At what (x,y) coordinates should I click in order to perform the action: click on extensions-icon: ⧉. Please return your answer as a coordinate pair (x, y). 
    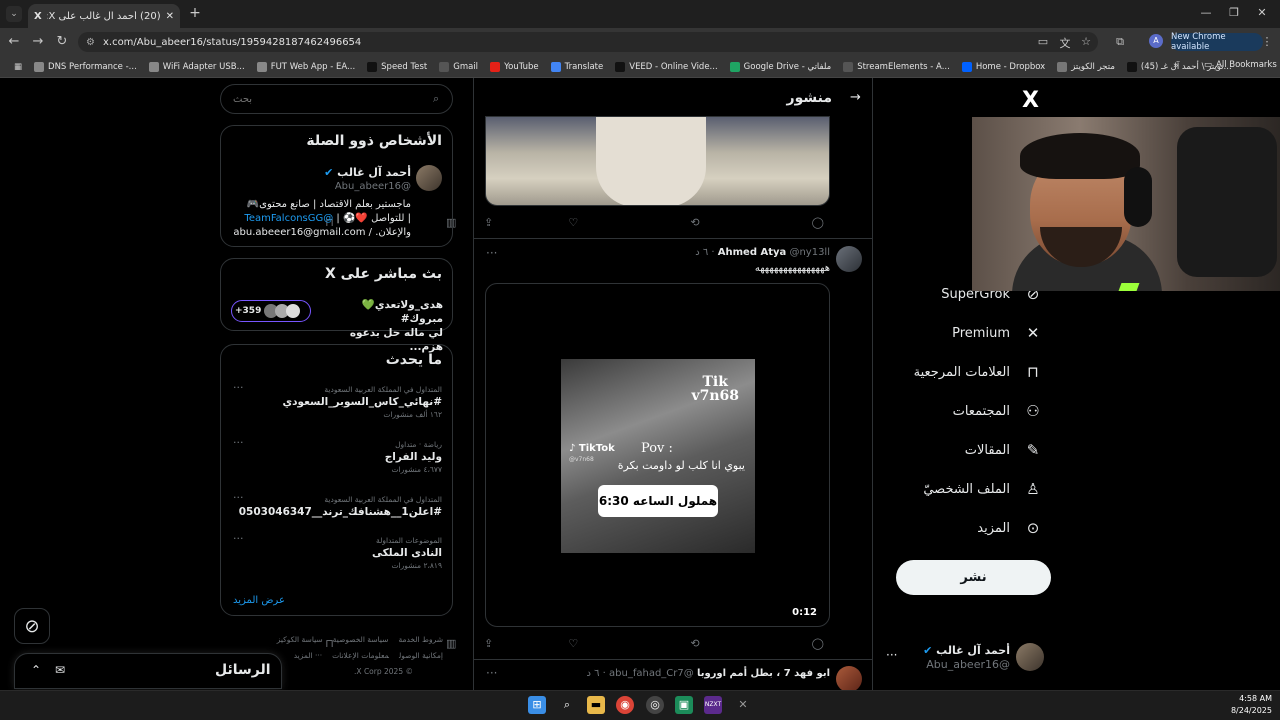
    Looking at the image, I should click on (1120, 42).